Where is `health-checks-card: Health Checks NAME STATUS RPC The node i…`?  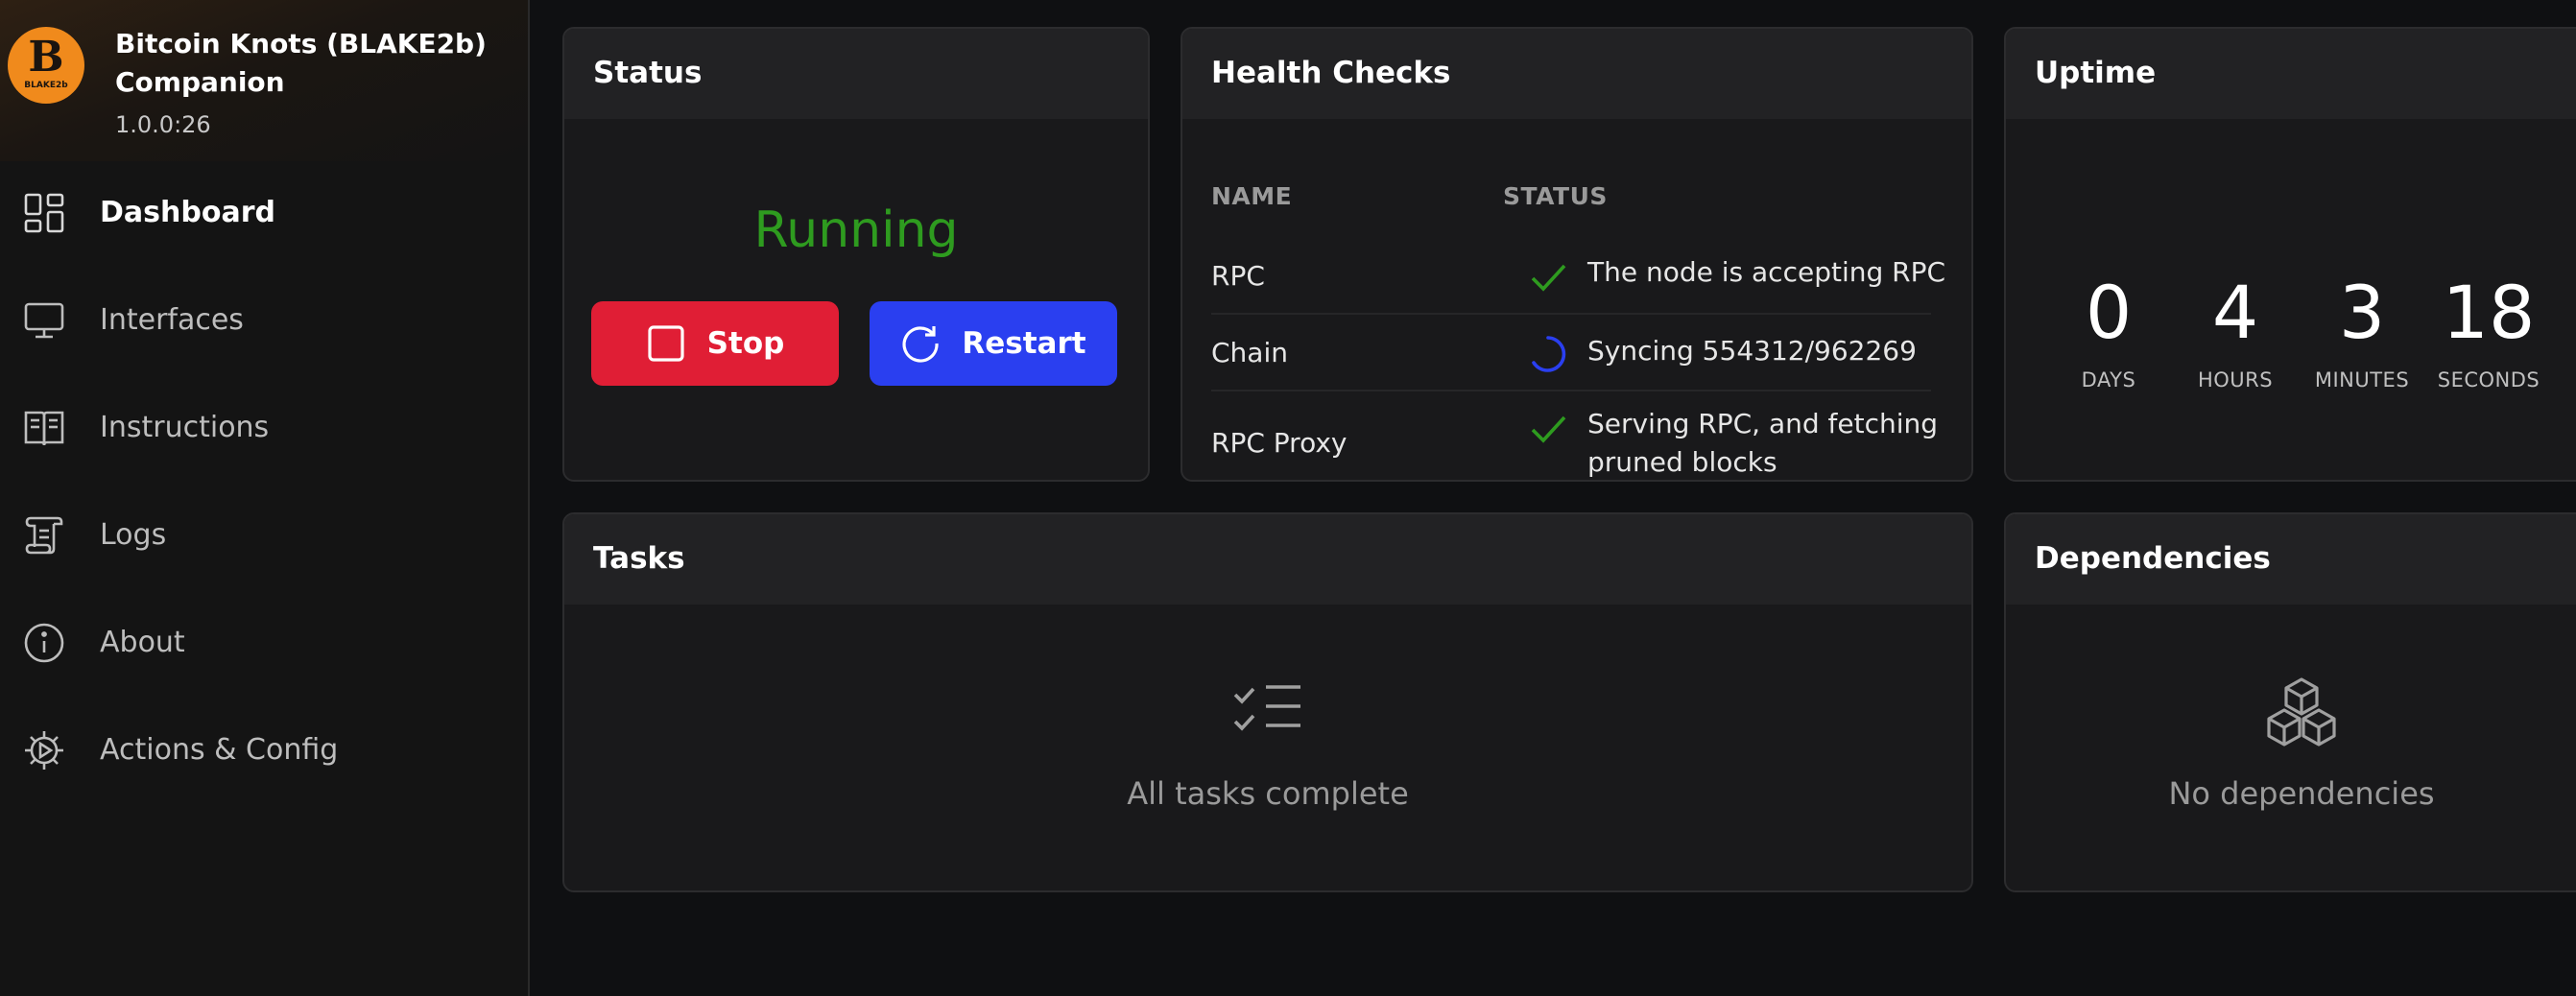 health-checks-card: Health Checks NAME STATUS RPC The node i… is located at coordinates (1577, 255).